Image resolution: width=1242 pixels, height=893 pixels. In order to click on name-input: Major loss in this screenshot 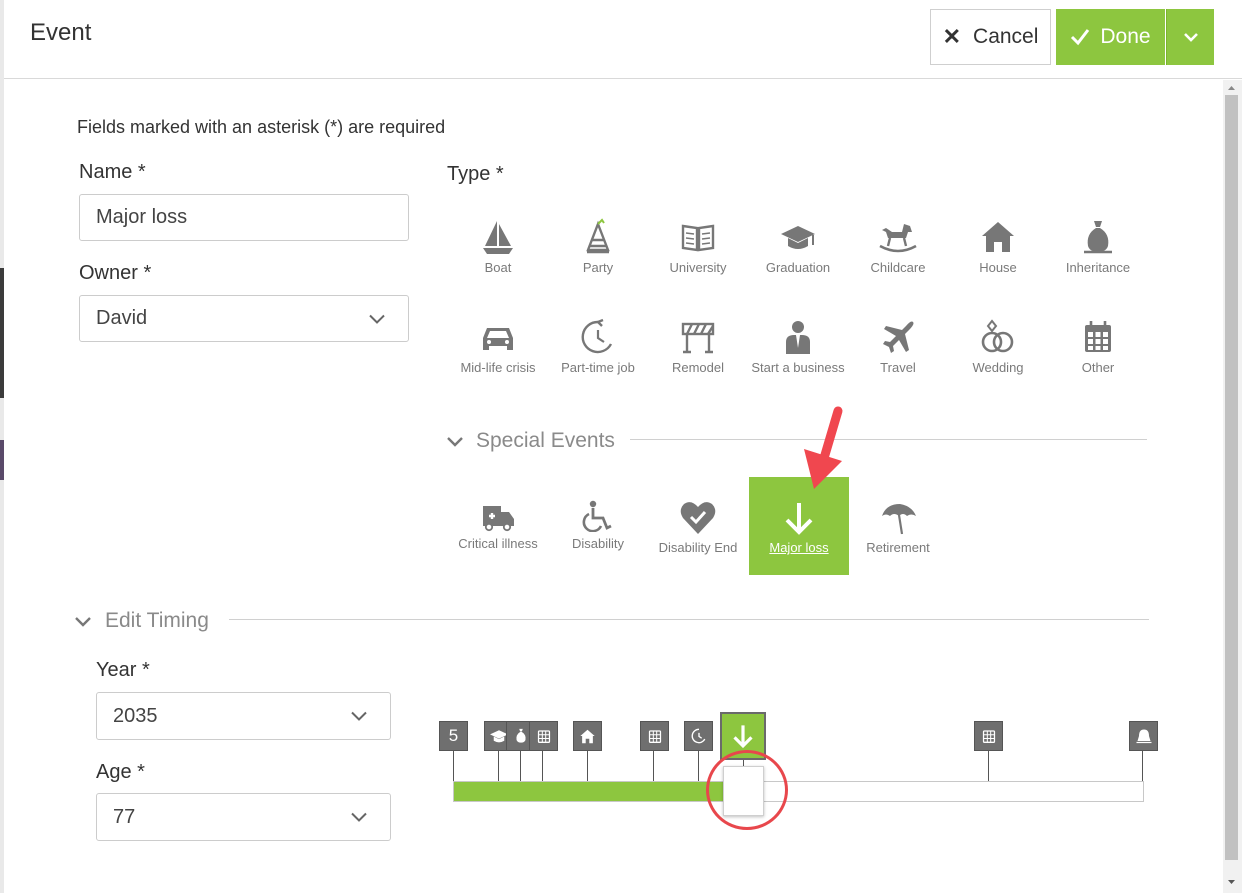, I will do `click(244, 217)`.